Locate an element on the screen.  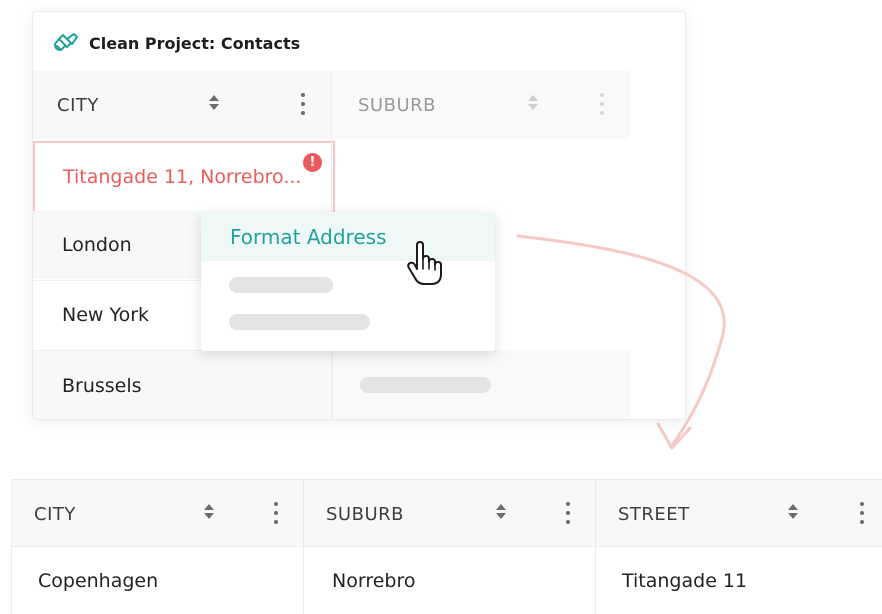
invalid-address-cell: Titangade 11, Norrebro... ! is located at coordinates (184, 177).